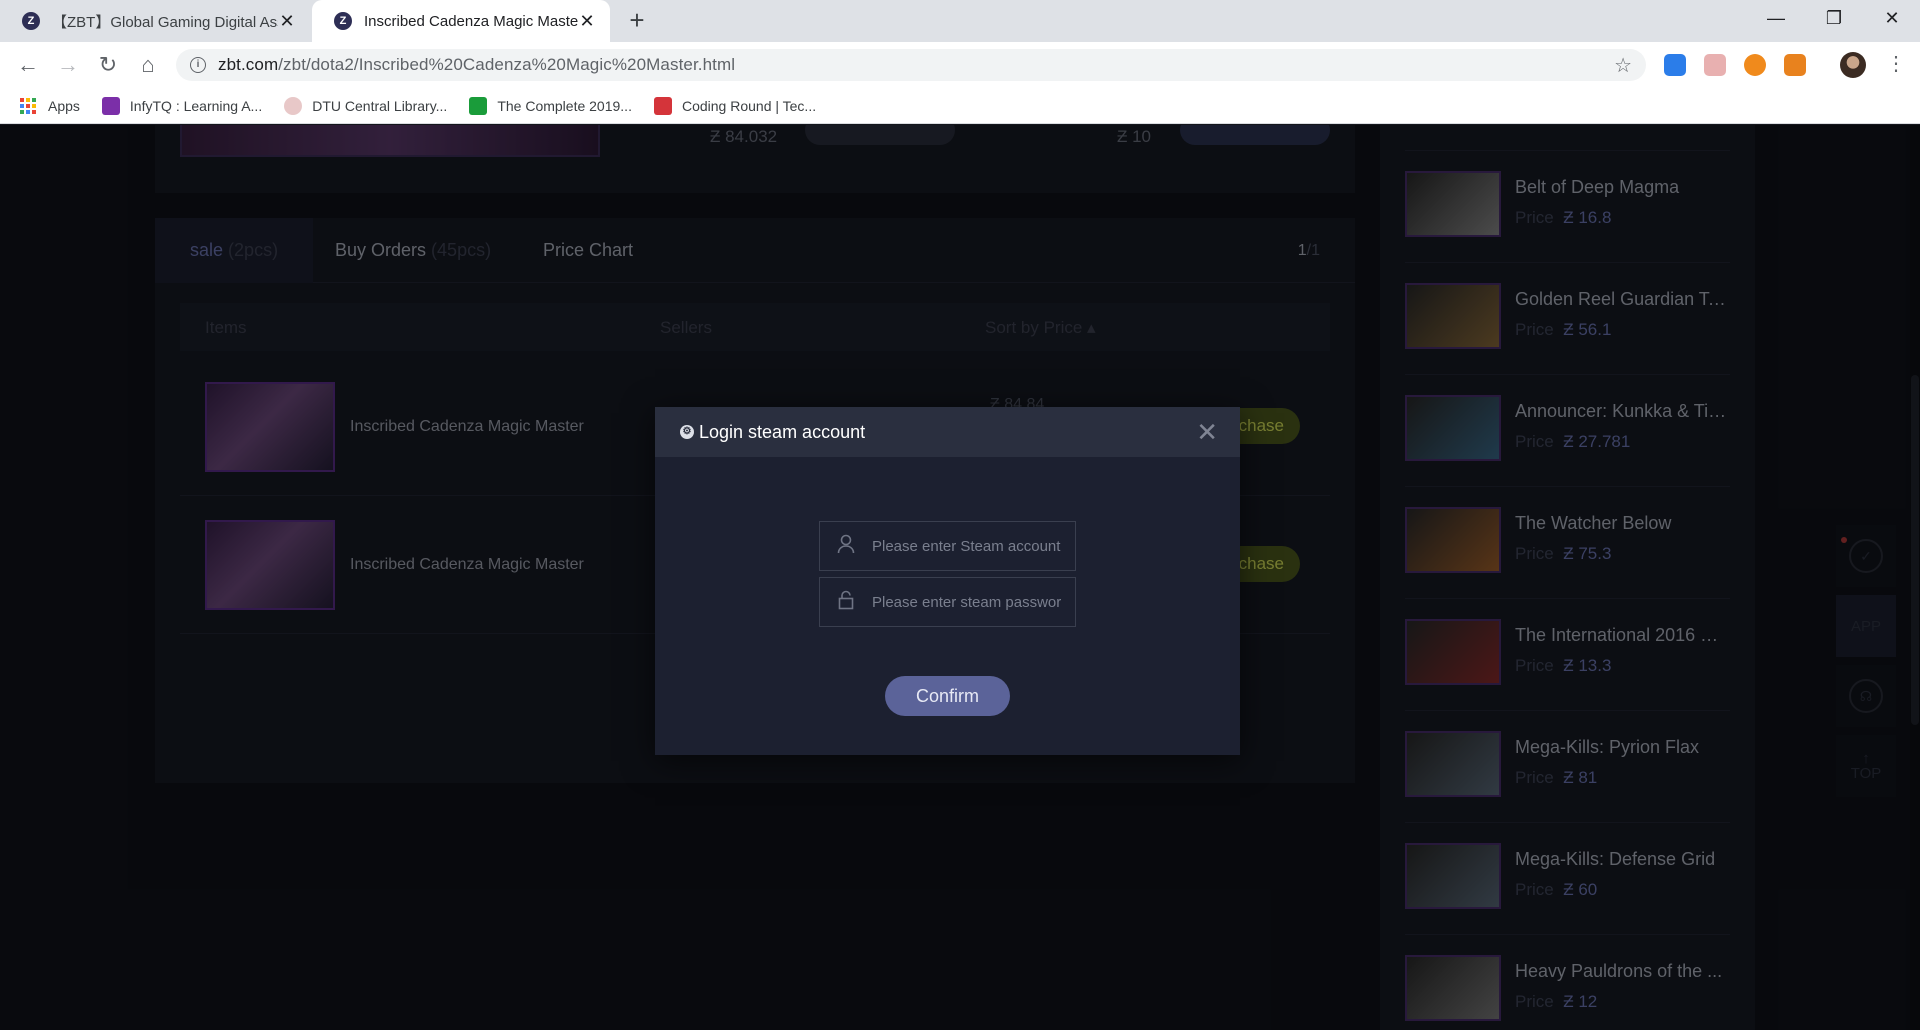  Describe the element at coordinates (1896, 64) in the screenshot. I see `browser-menu-icon: ⋮` at that location.